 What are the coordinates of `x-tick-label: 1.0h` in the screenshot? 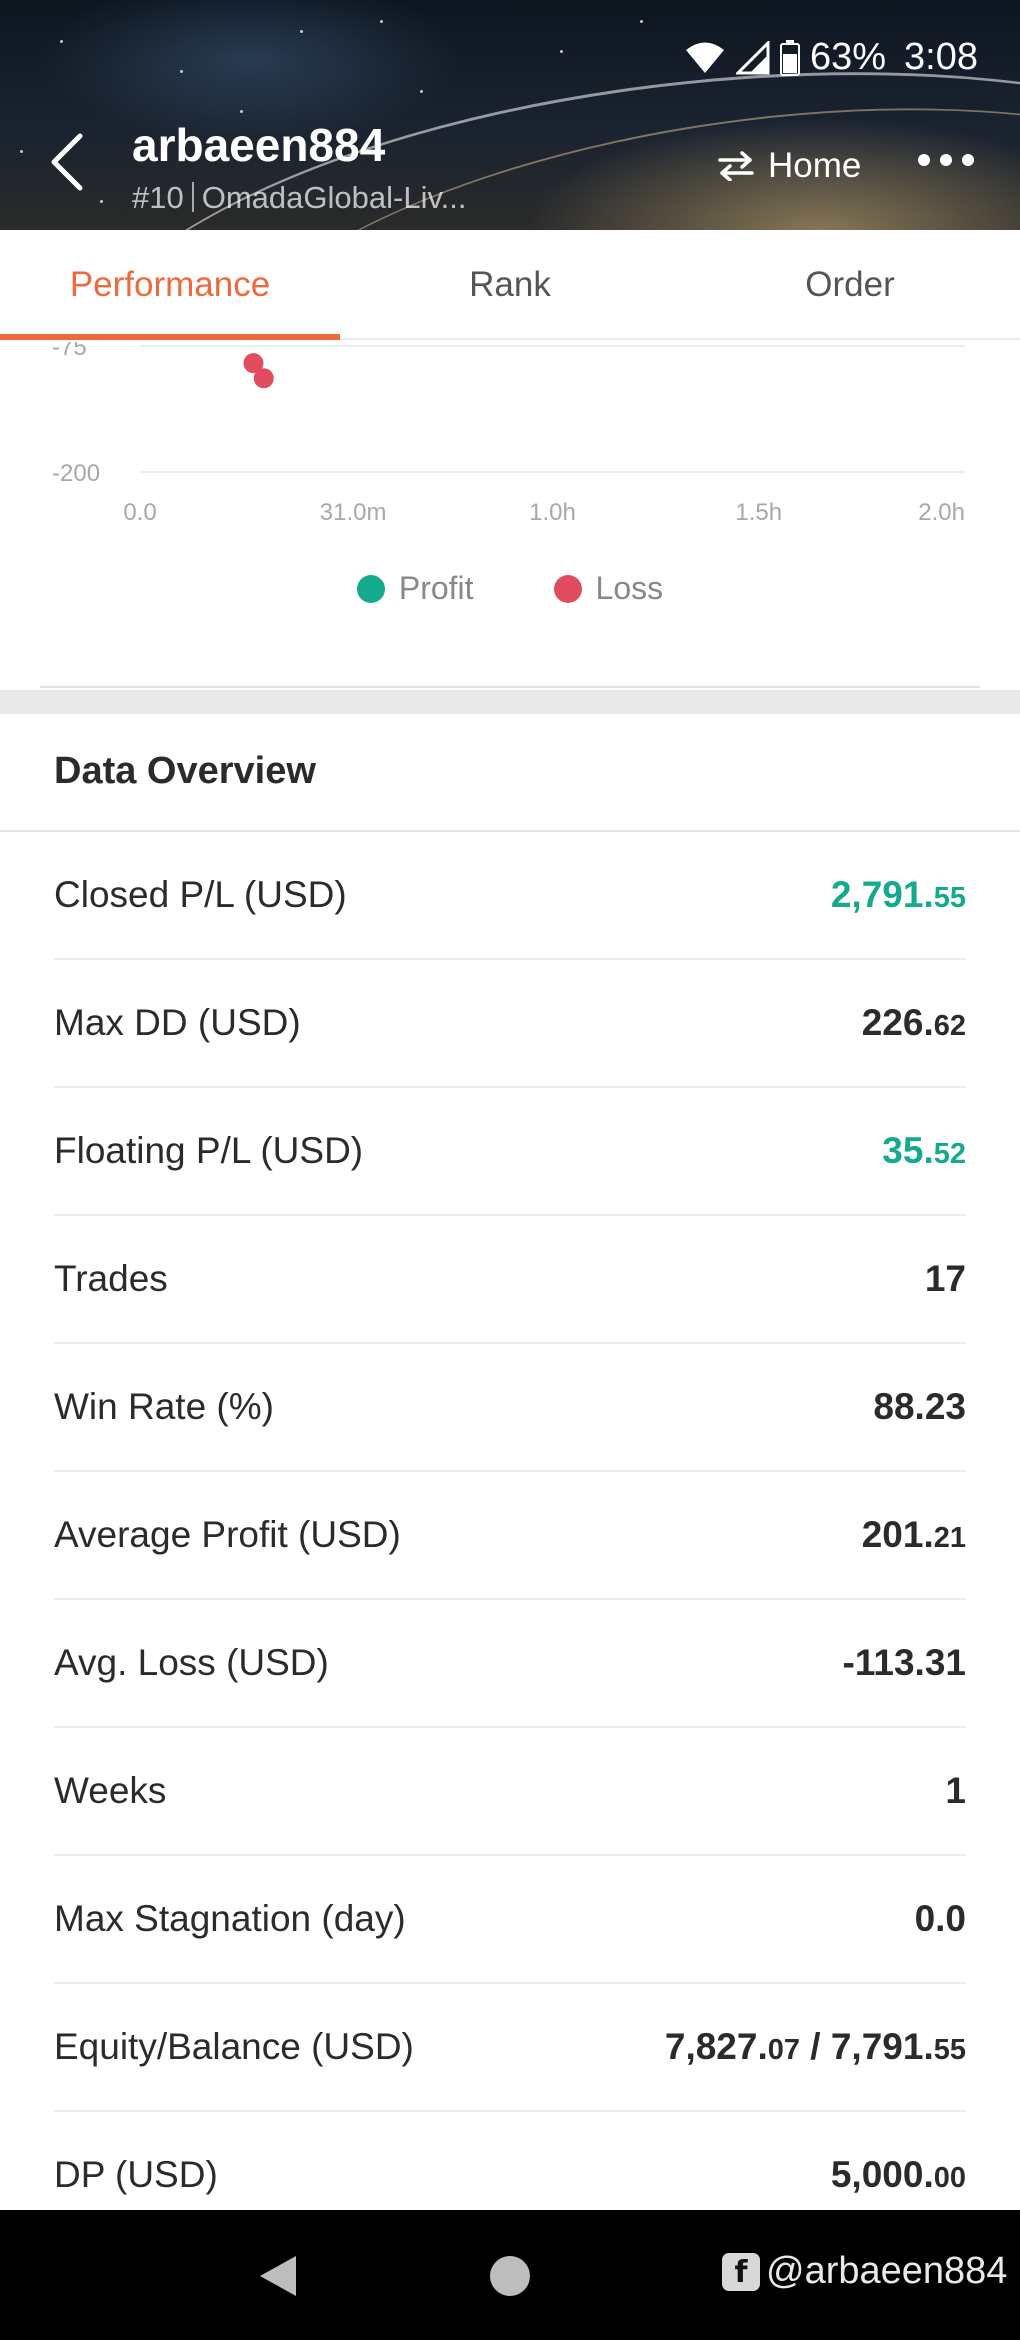 It's located at (552, 512).